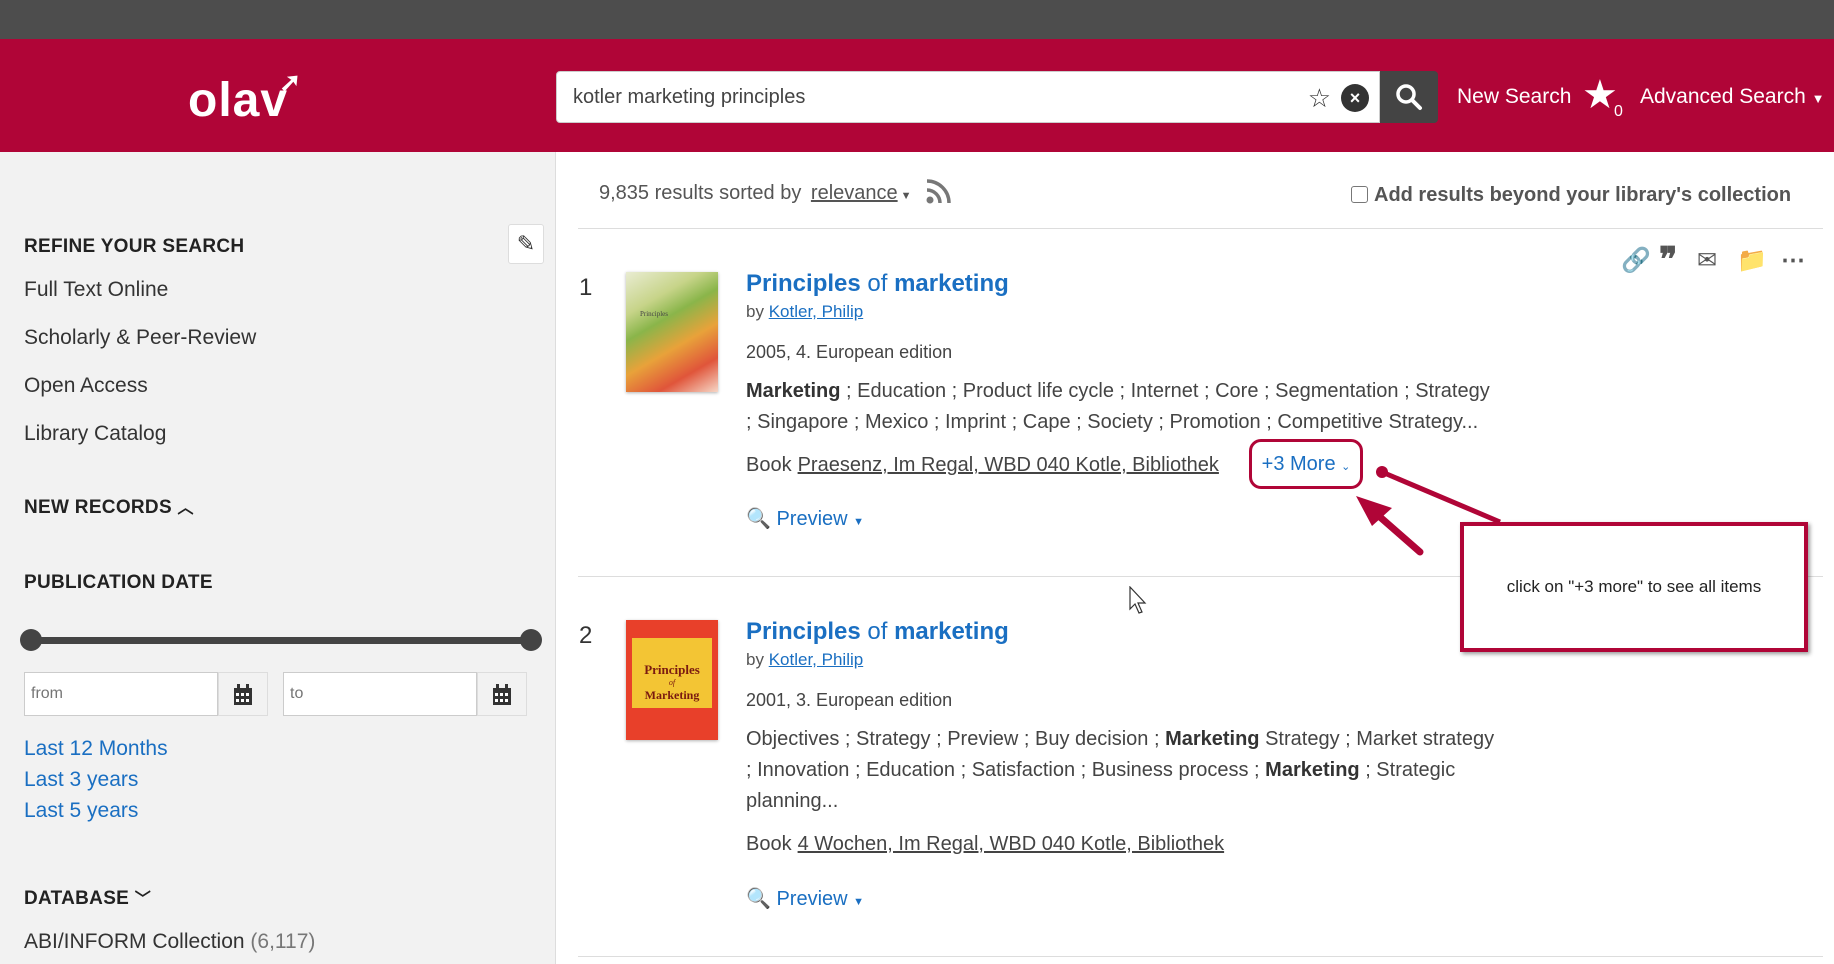 Image resolution: width=1834 pixels, height=964 pixels. I want to click on mouse-cursor-icon, so click(1138, 600).